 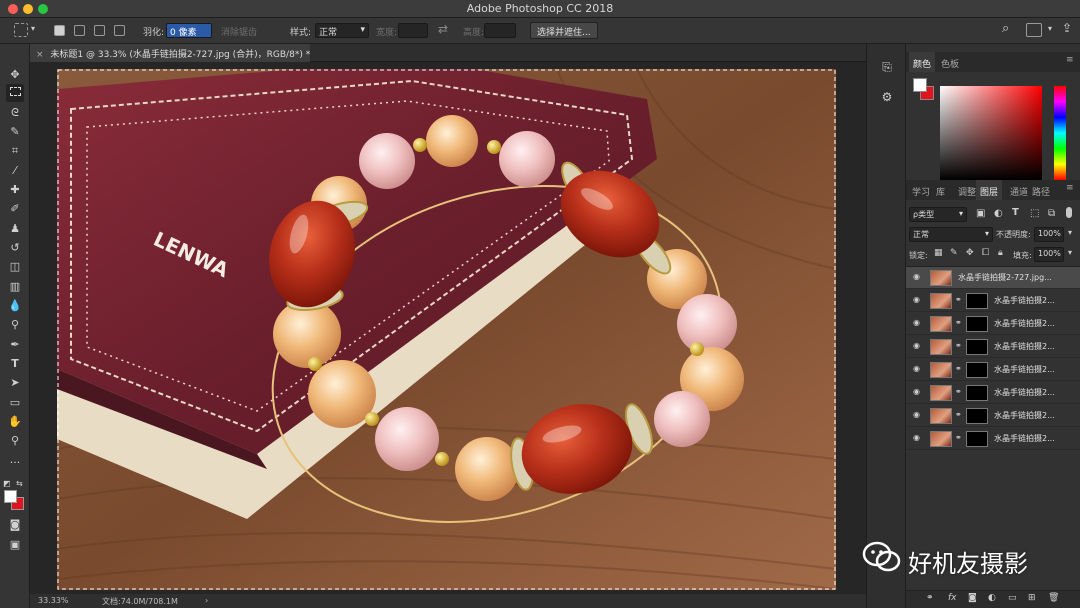 I want to click on lock-all-icon: 🔒︎, so click(x=1000, y=253).